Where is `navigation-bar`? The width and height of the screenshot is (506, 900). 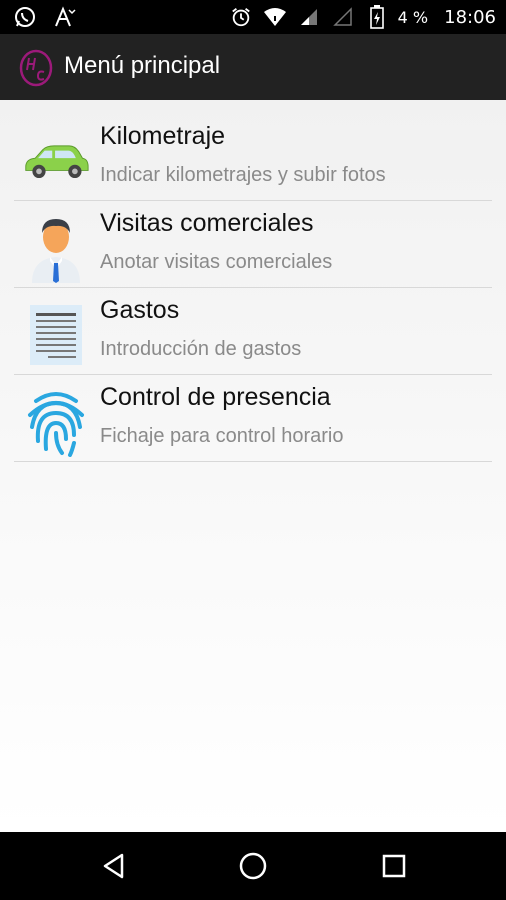
navigation-bar is located at coordinates (253, 866).